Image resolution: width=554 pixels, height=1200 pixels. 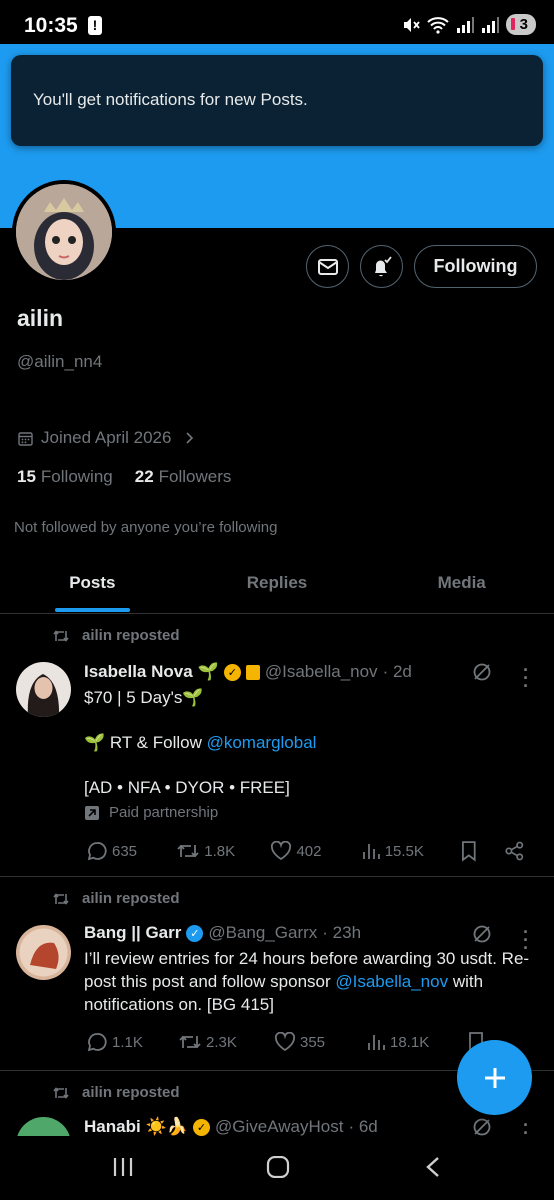 I want to click on mention-link: @Isabella_nov, so click(x=391, y=981).